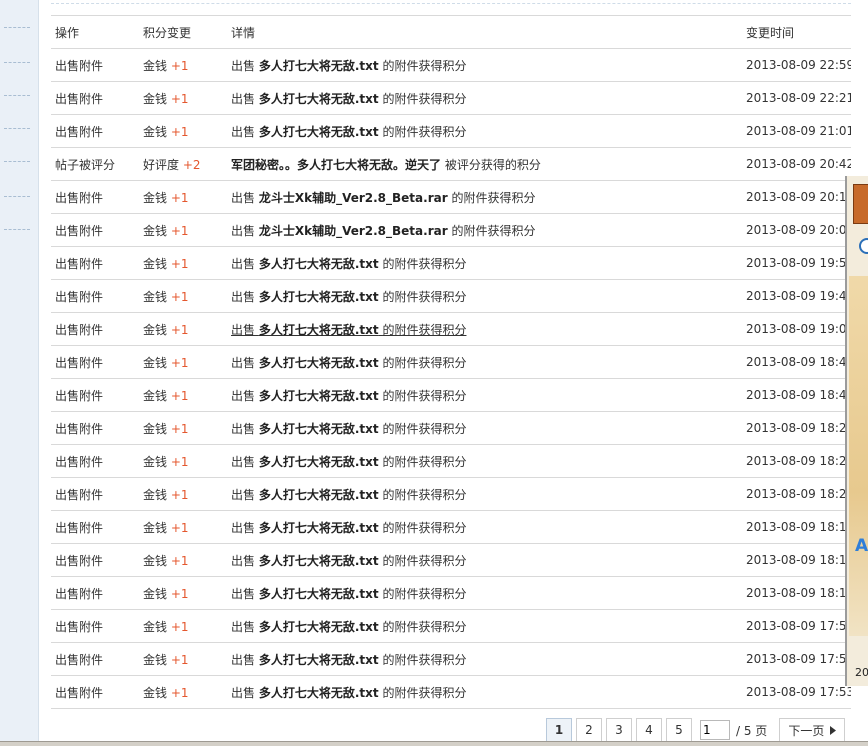 The width and height of the screenshot is (868, 746). What do you see at coordinates (696, 730) in the screenshot?
I see `pagination: 12345 / 5 页 下一页` at bounding box center [696, 730].